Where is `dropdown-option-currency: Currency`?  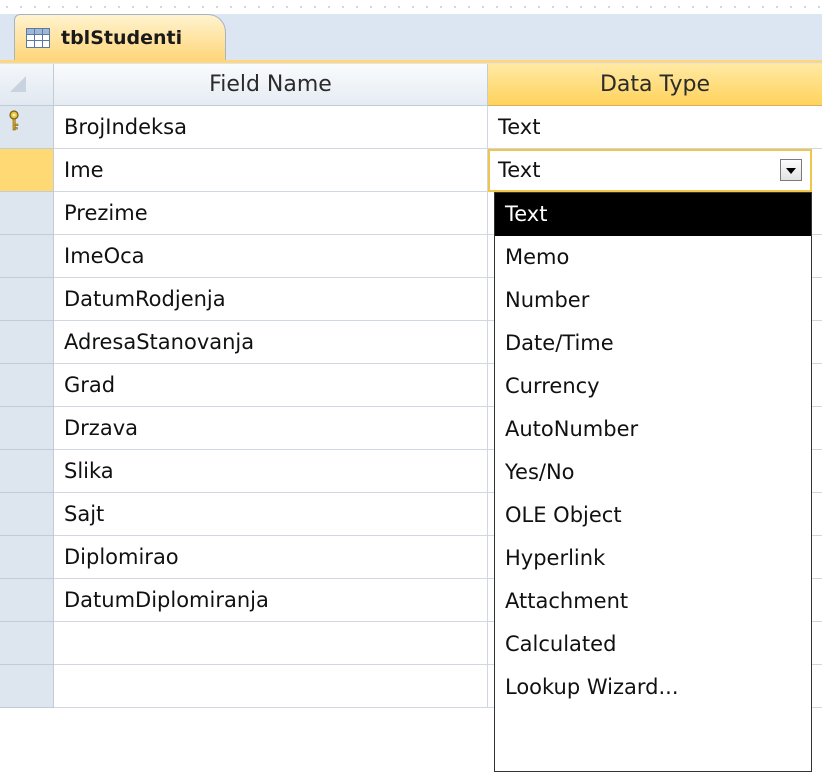
dropdown-option-currency: Currency is located at coordinates (653, 386).